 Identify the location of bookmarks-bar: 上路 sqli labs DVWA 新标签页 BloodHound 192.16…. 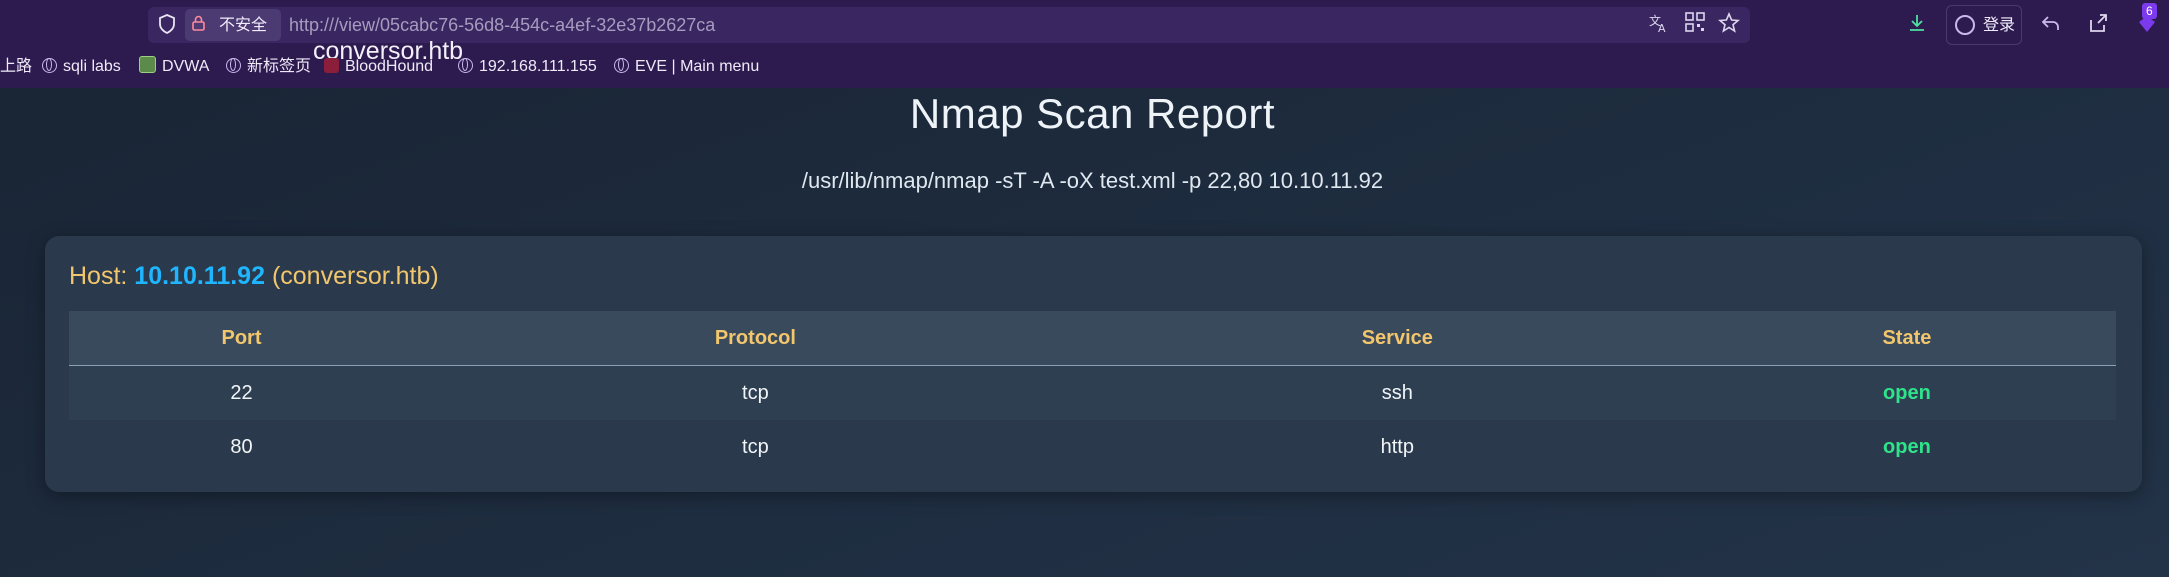
(1084, 67).